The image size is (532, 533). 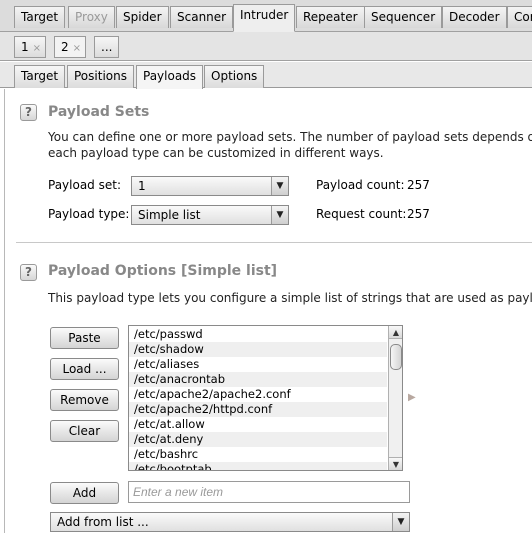 What do you see at coordinates (258, 466) in the screenshot?
I see `list-item: /etc/bootptab` at bounding box center [258, 466].